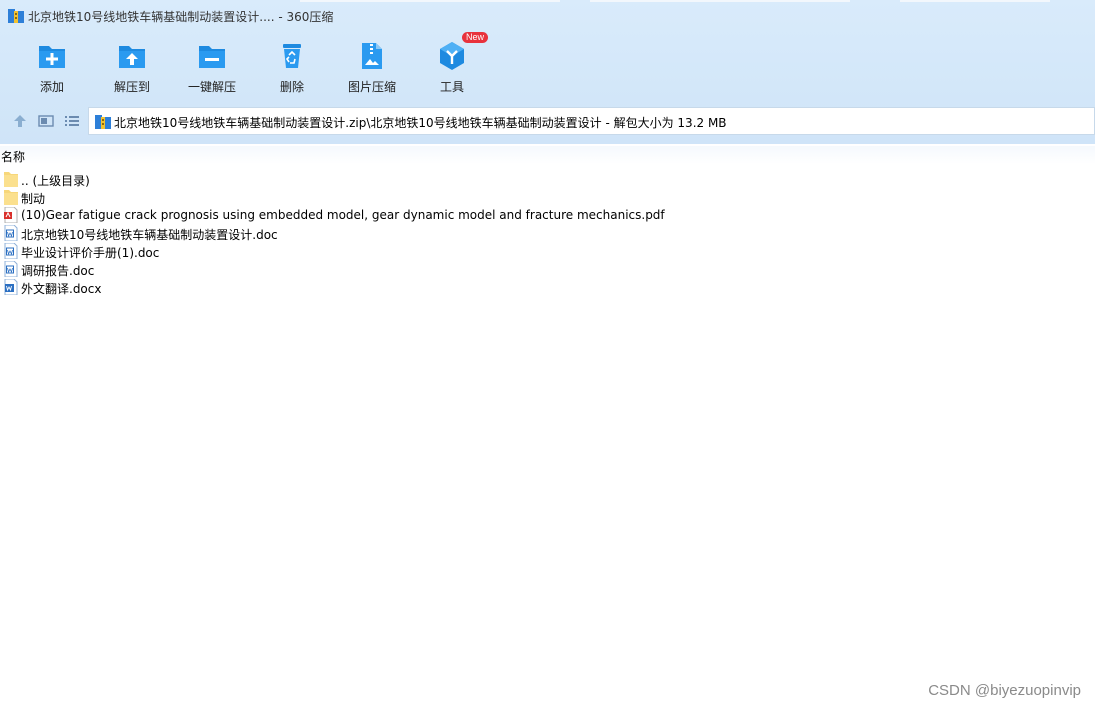  Describe the element at coordinates (132, 57) in the screenshot. I see `extract-to-icon` at that location.